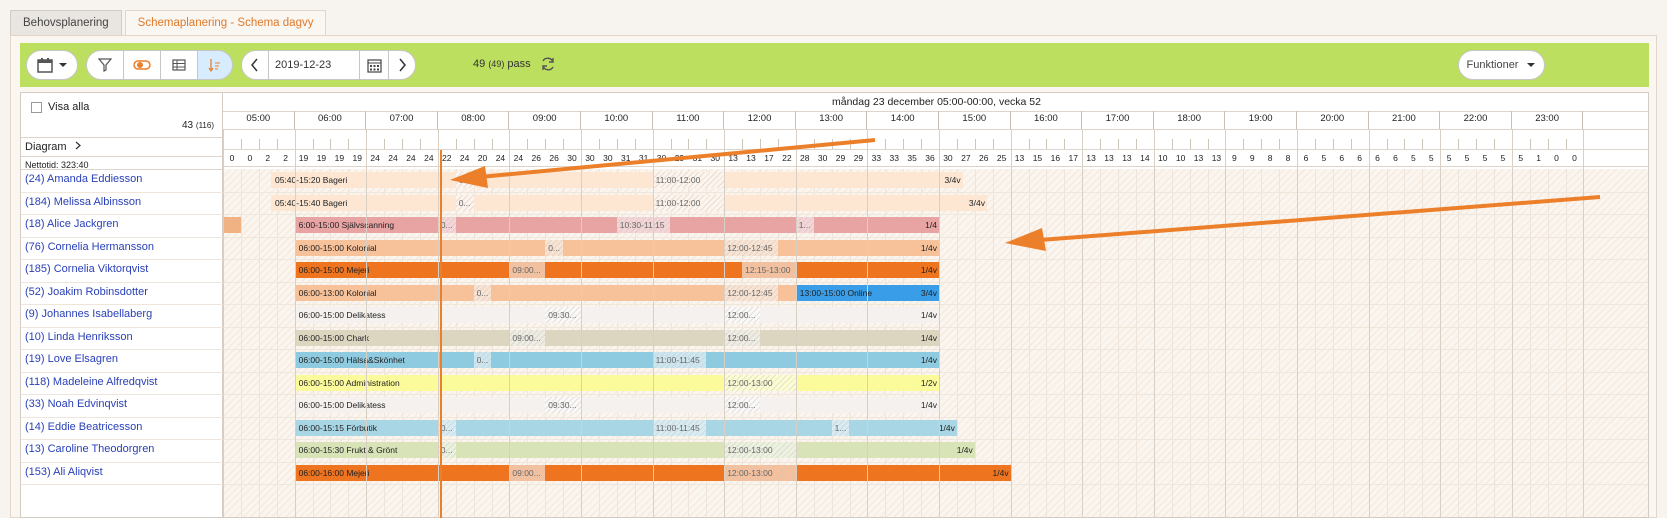 This screenshot has width=1667, height=518. What do you see at coordinates (91, 382) in the screenshot?
I see `employee-name: (118) Madeleine Alfredqvist` at bounding box center [91, 382].